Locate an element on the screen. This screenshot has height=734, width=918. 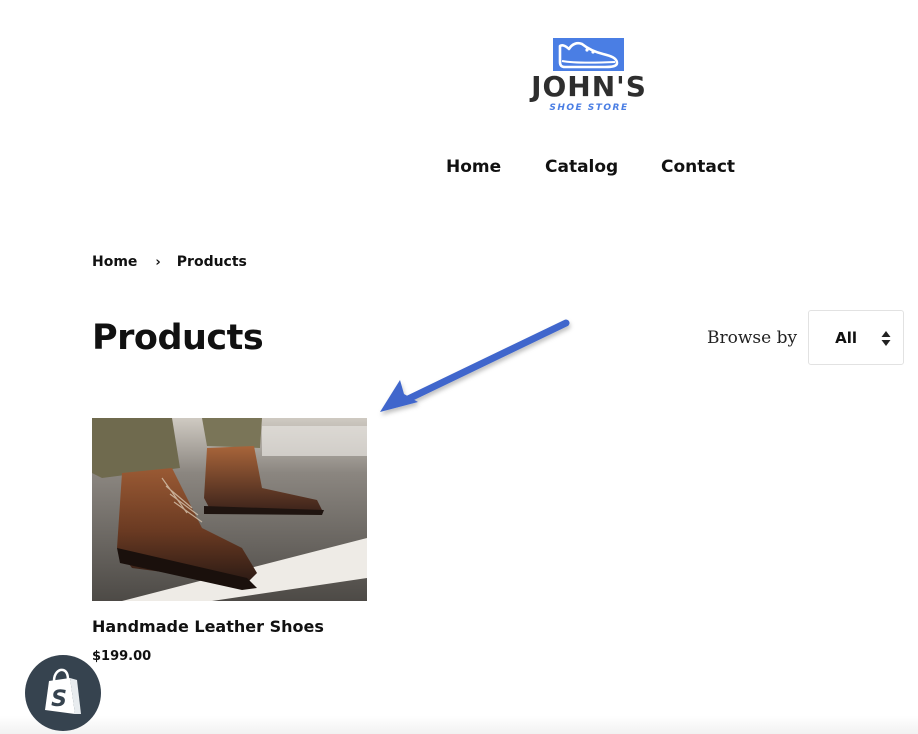
browse-by-select: All is located at coordinates (856, 337).